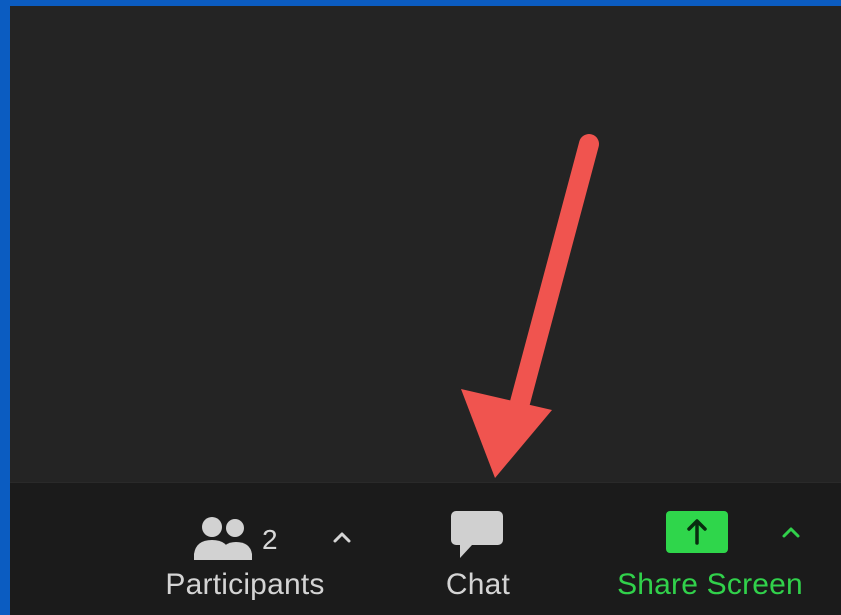 The image size is (841, 615). What do you see at coordinates (245, 584) in the screenshot?
I see `participants-label: Participants` at bounding box center [245, 584].